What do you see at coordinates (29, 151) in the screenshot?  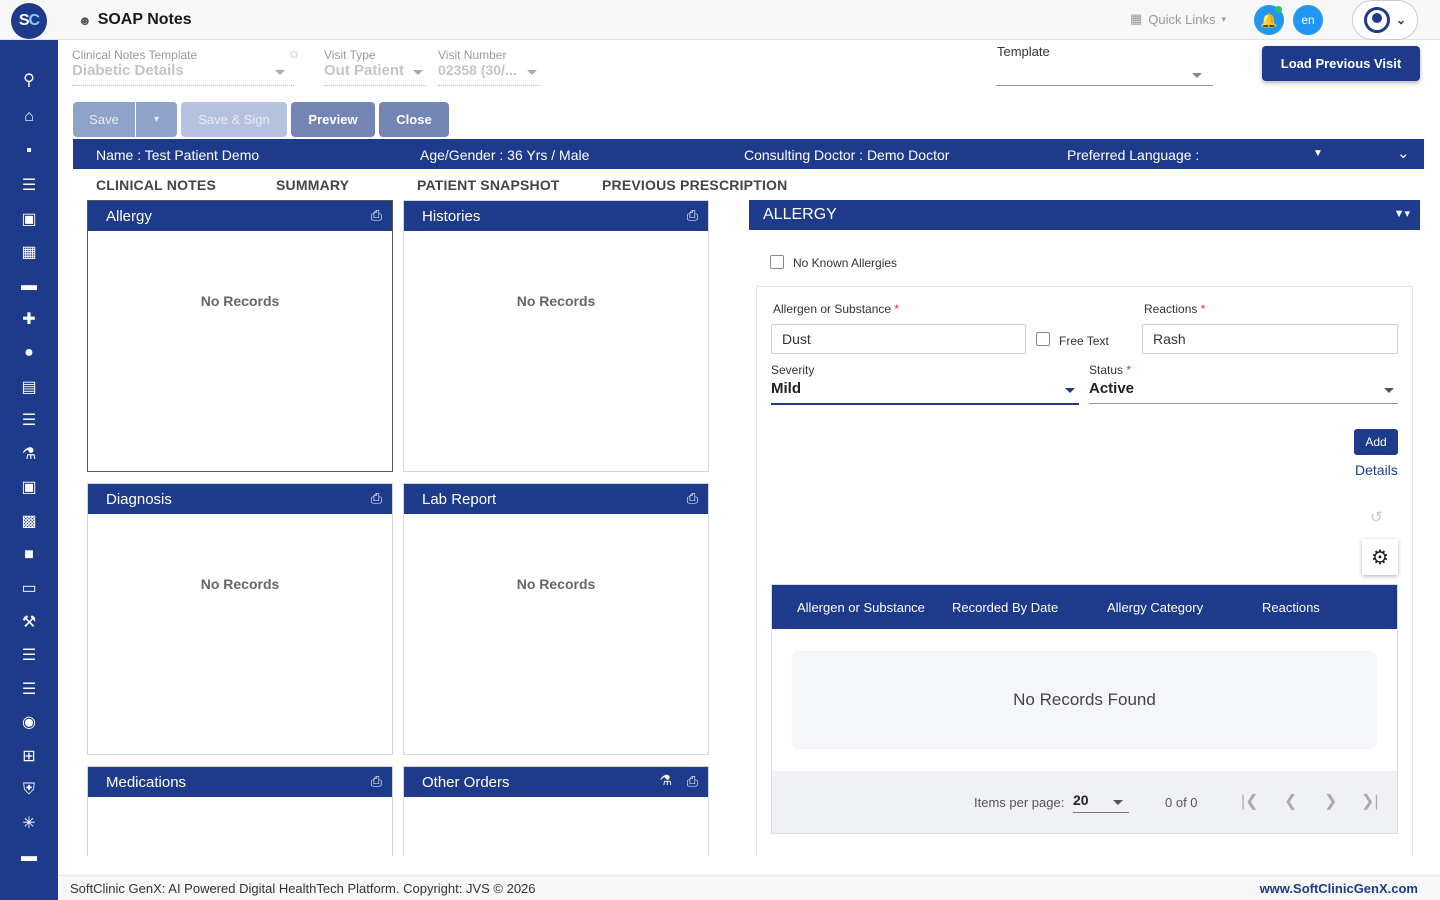 I see `bar-chart-icon: ▪` at bounding box center [29, 151].